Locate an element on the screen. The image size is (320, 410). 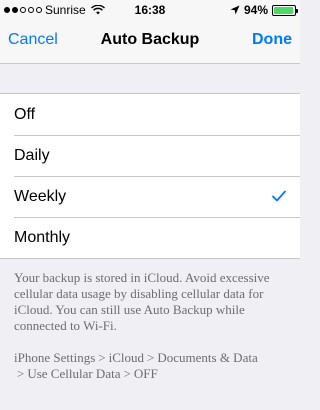
battery-icon is located at coordinates (285, 10).